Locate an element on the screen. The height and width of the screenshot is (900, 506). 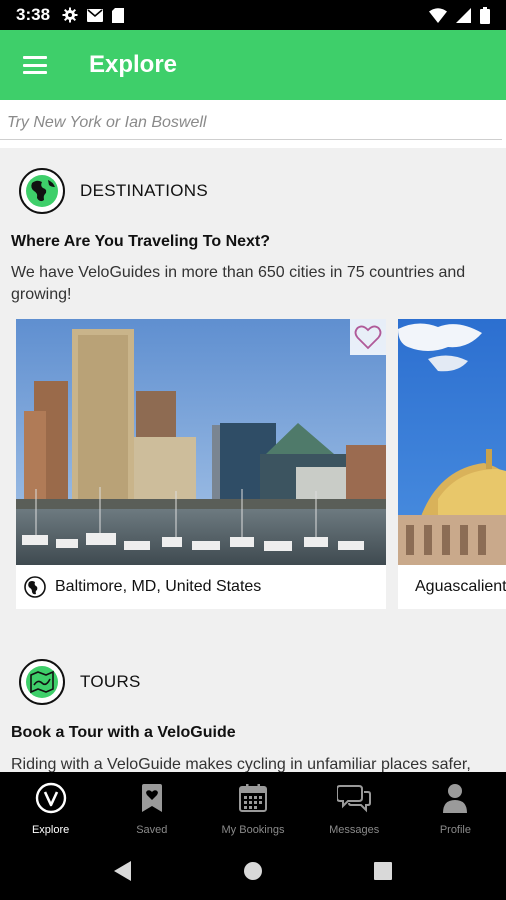
home-circle-icon is located at coordinates (253, 871).